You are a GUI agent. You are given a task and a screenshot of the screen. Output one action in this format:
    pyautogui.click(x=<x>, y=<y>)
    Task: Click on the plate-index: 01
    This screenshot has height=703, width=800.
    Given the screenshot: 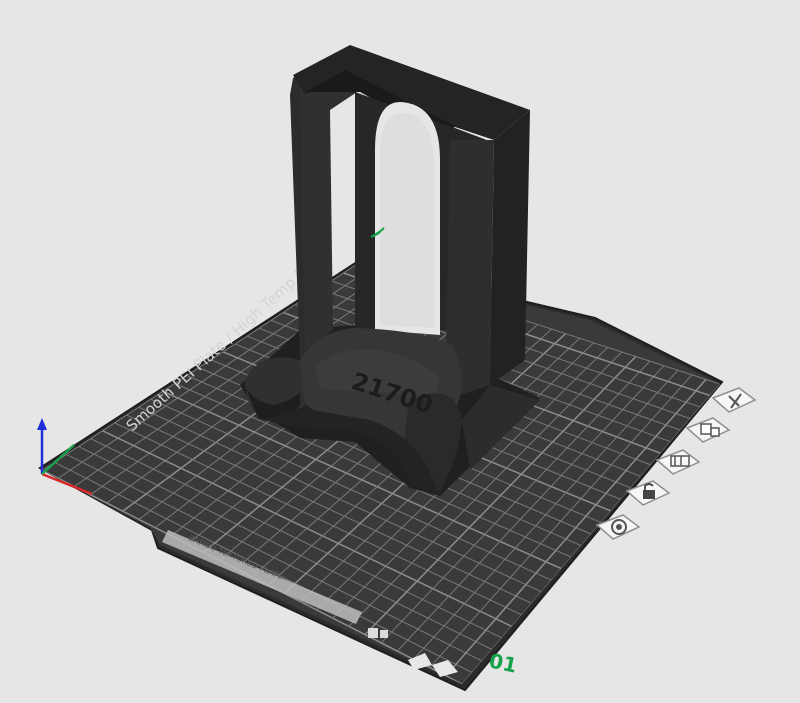 What is the action you would take?
    pyautogui.click(x=503, y=662)
    